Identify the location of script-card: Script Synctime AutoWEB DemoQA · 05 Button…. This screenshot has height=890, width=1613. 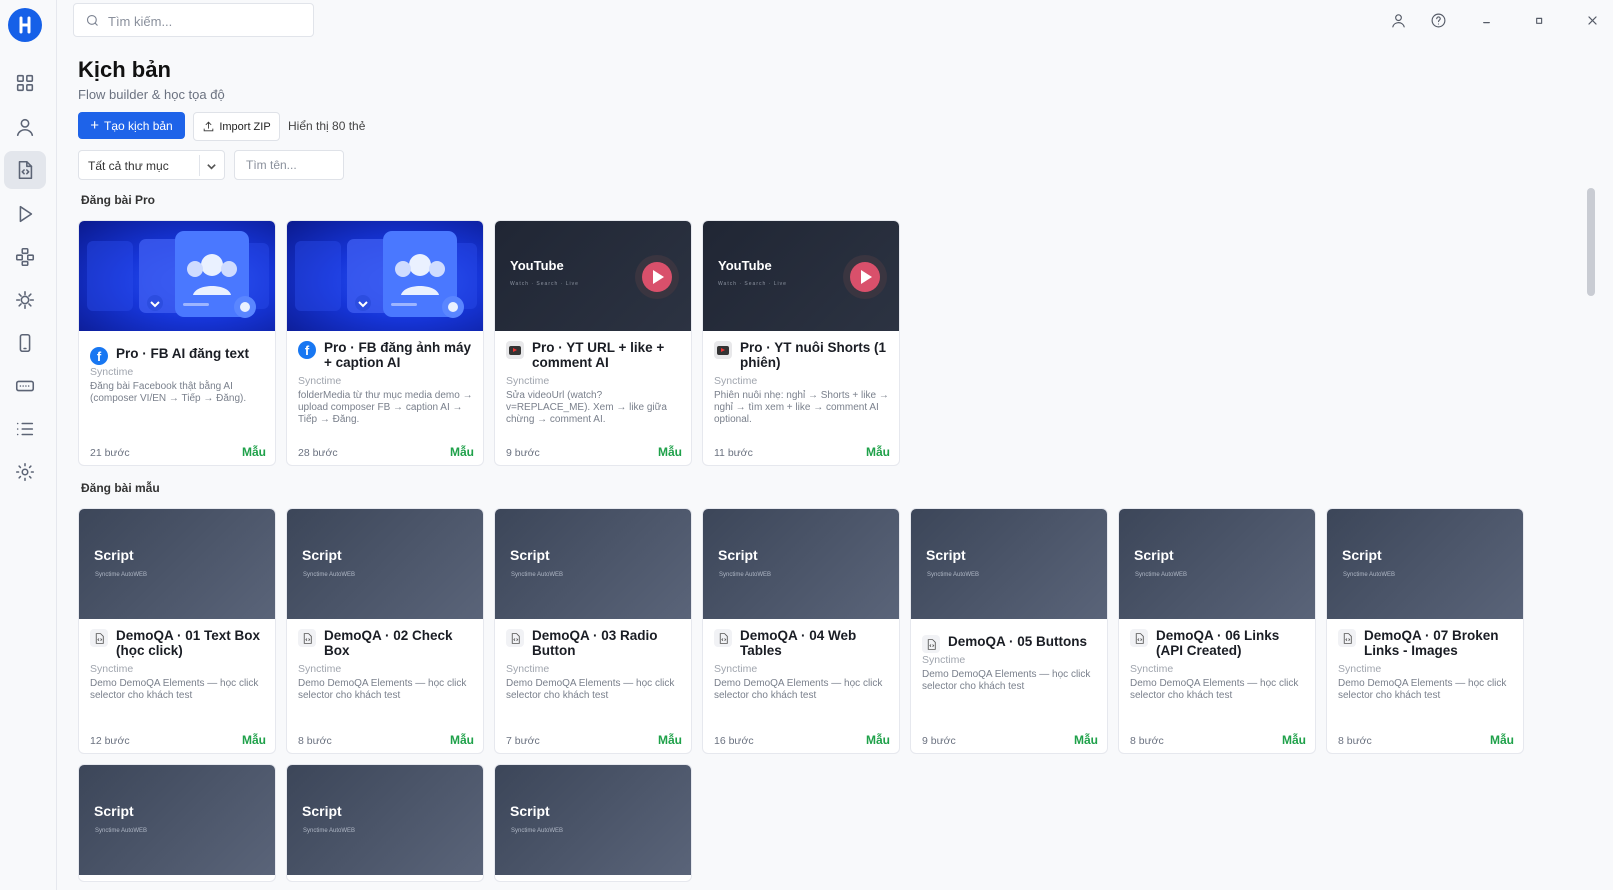
(1009, 631).